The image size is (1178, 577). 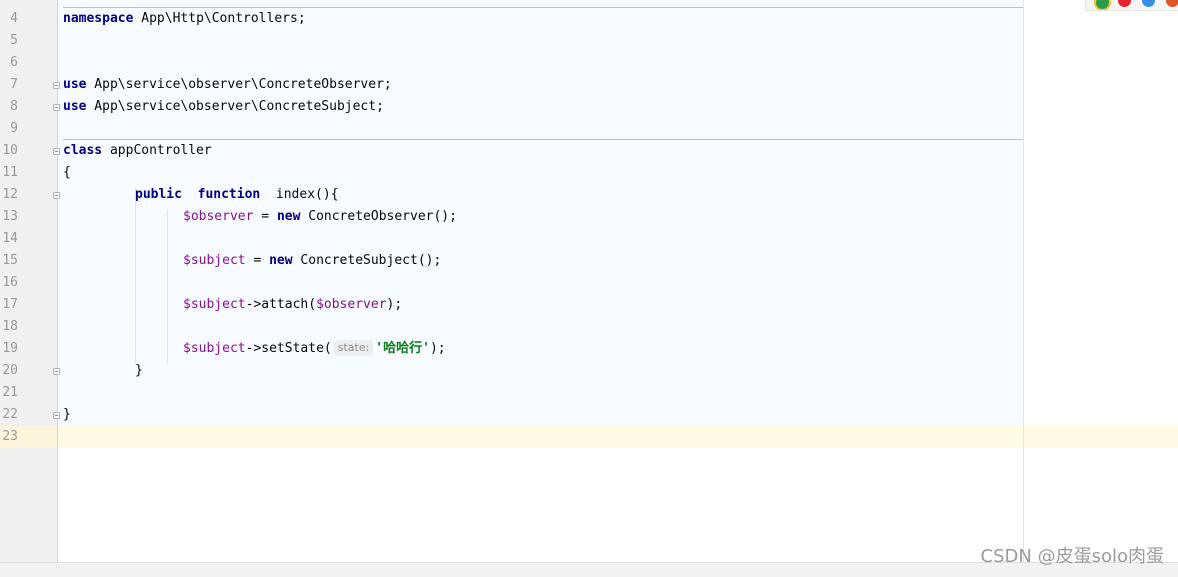 I want to click on code-line-function: public function index(){, so click(x=237, y=195).